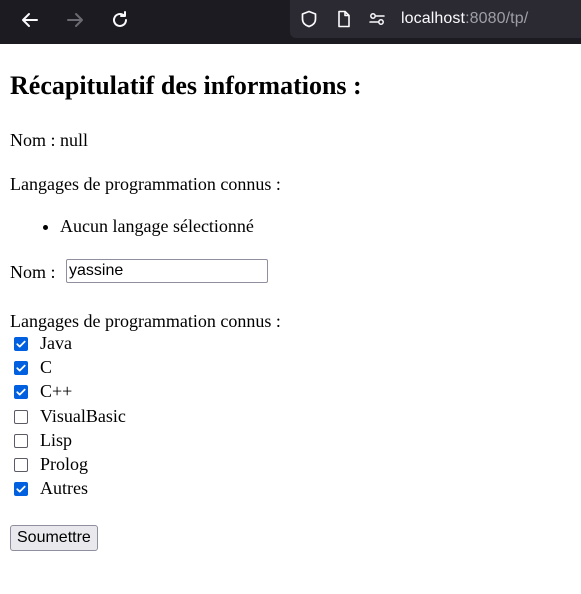 The height and width of the screenshot is (594, 581). Describe the element at coordinates (46, 367) in the screenshot. I see `option-label: C` at that location.